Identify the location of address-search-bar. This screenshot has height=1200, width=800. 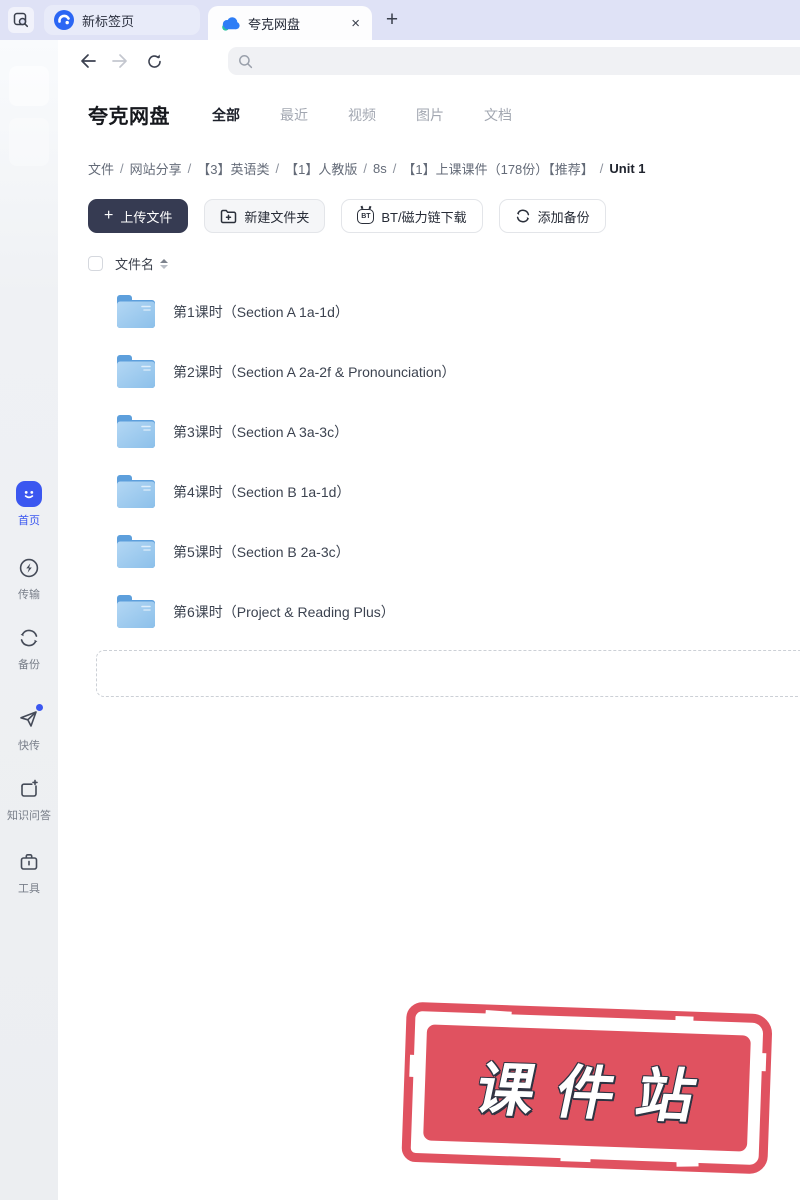
(514, 61).